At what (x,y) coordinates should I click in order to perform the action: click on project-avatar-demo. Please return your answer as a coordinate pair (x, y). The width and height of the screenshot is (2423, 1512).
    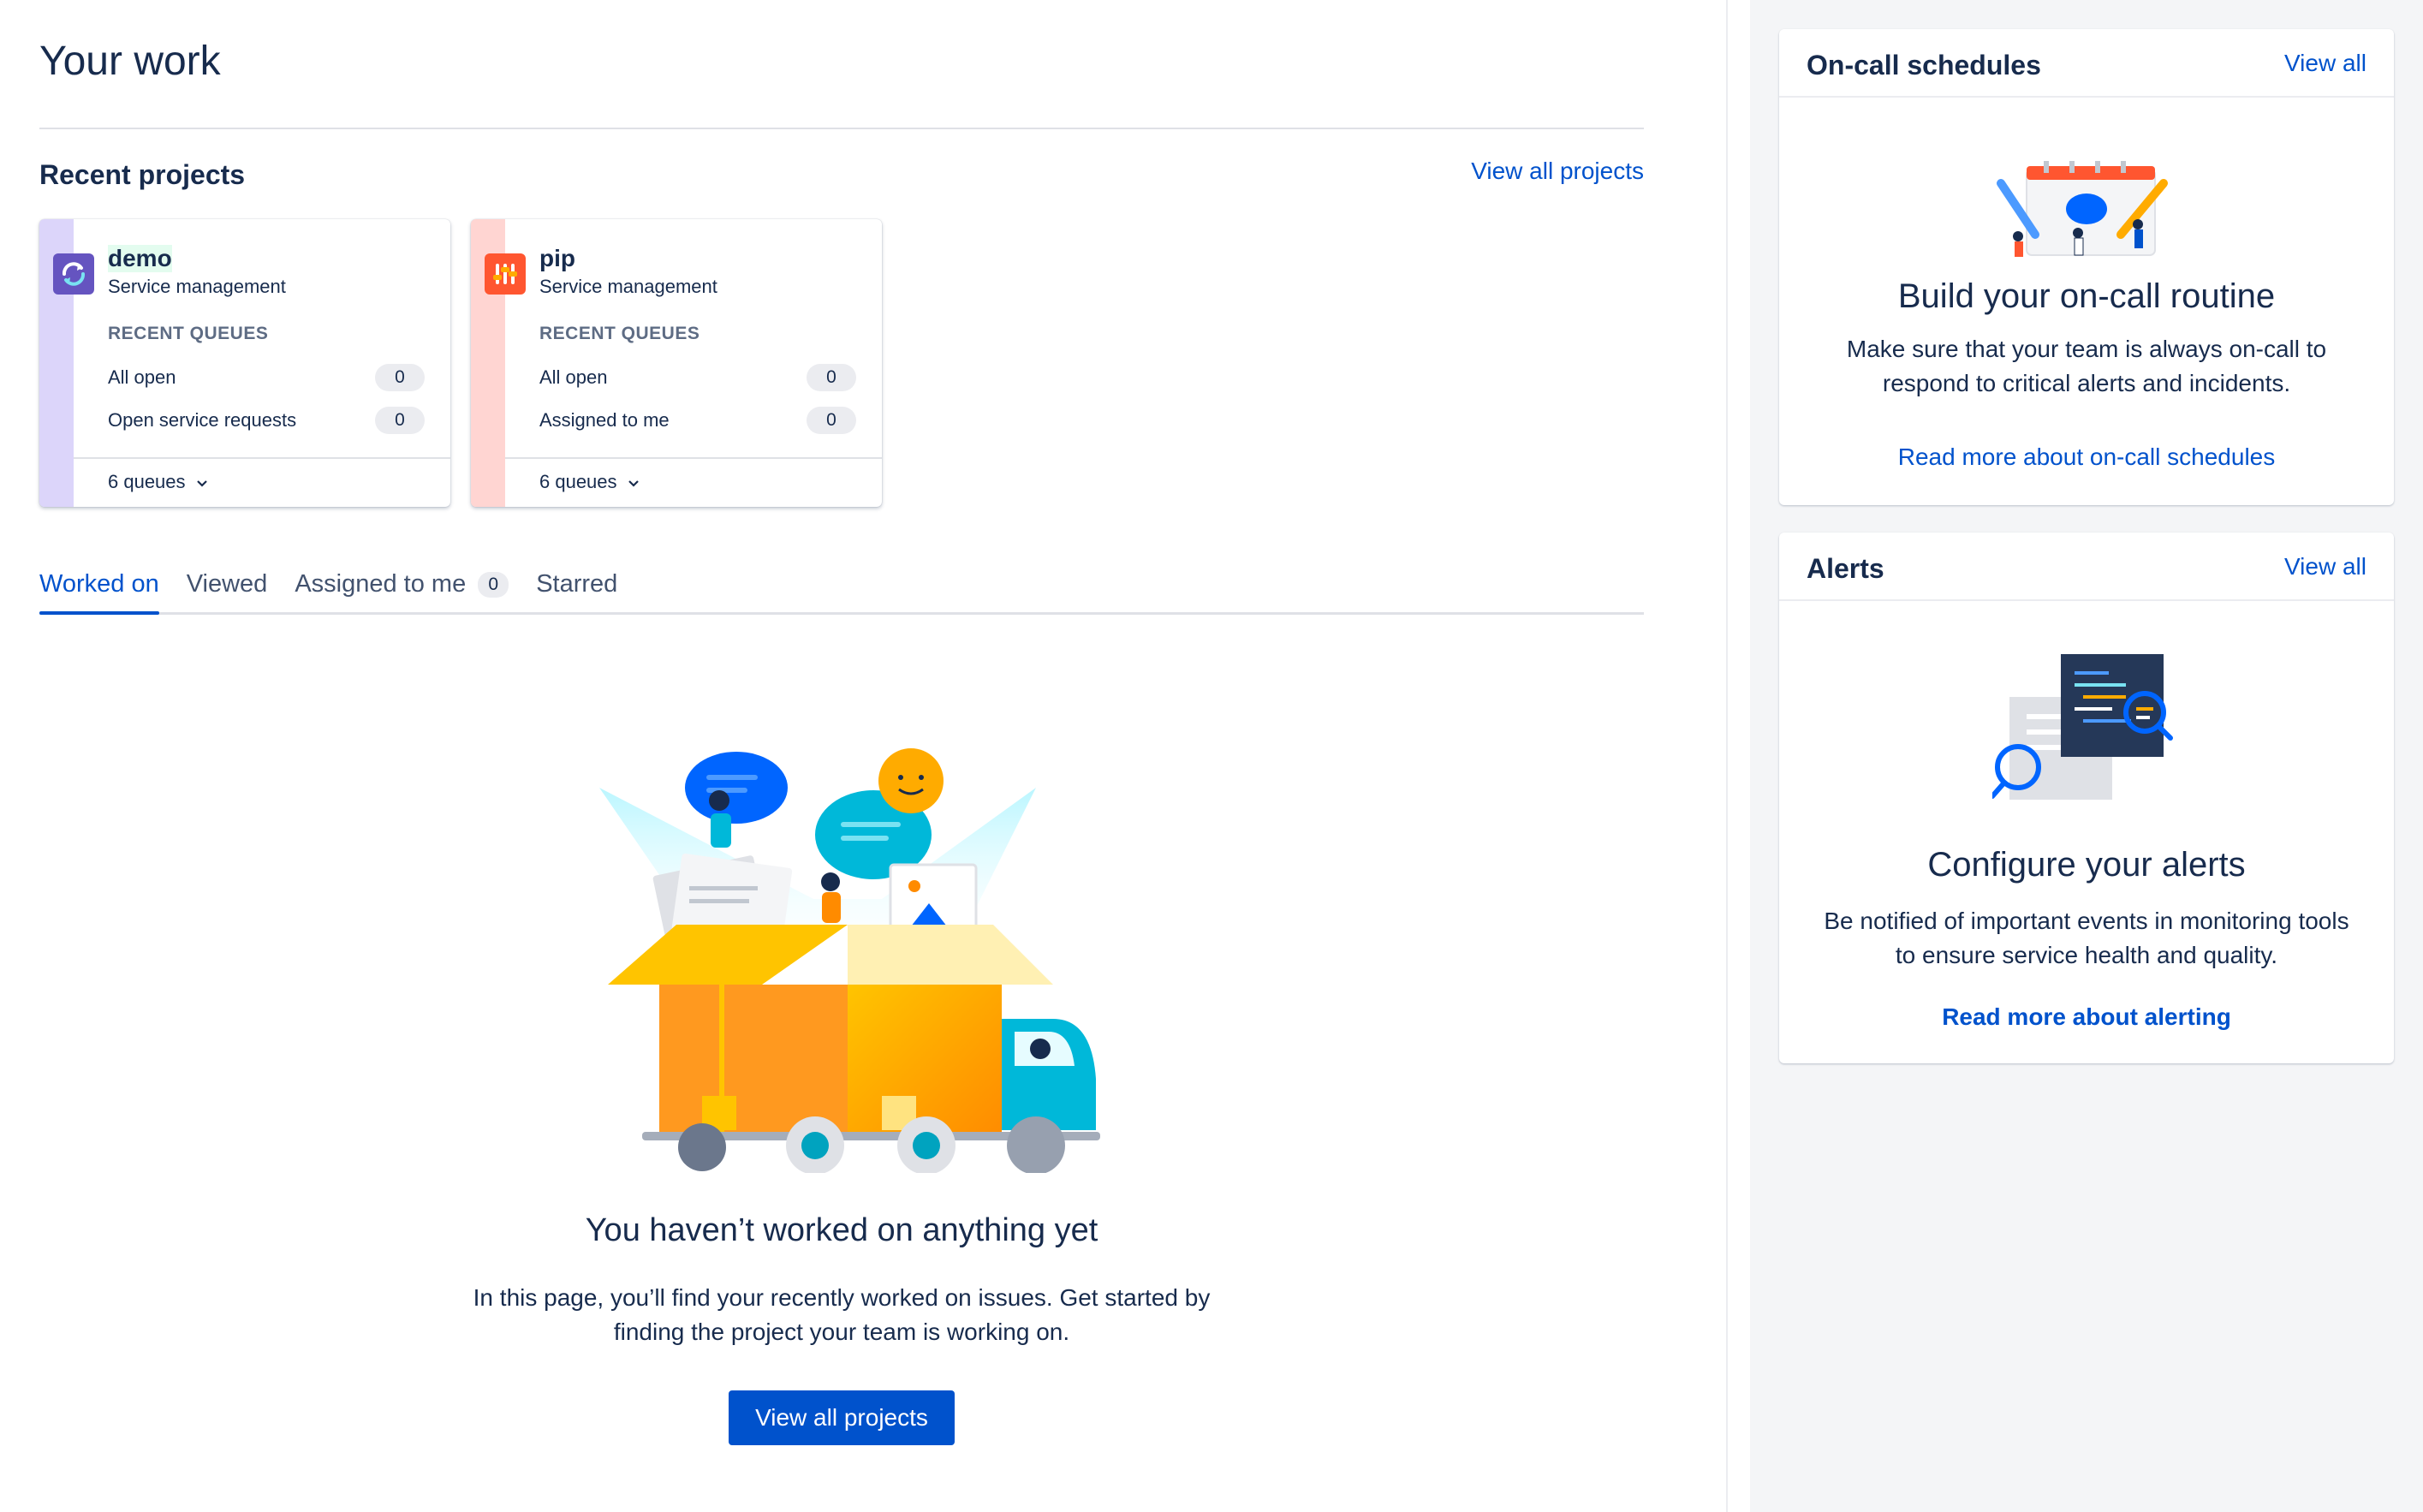
    Looking at the image, I should click on (73, 274).